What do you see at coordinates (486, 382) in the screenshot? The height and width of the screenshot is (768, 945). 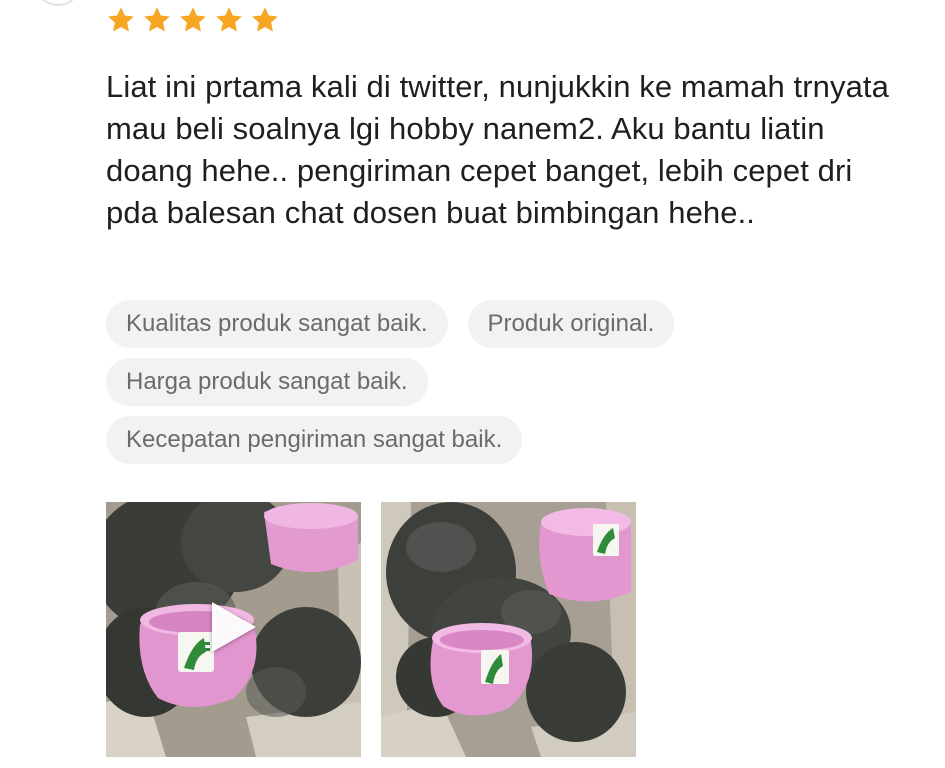 I see `tag-row: Harga produk sangat baik.` at bounding box center [486, 382].